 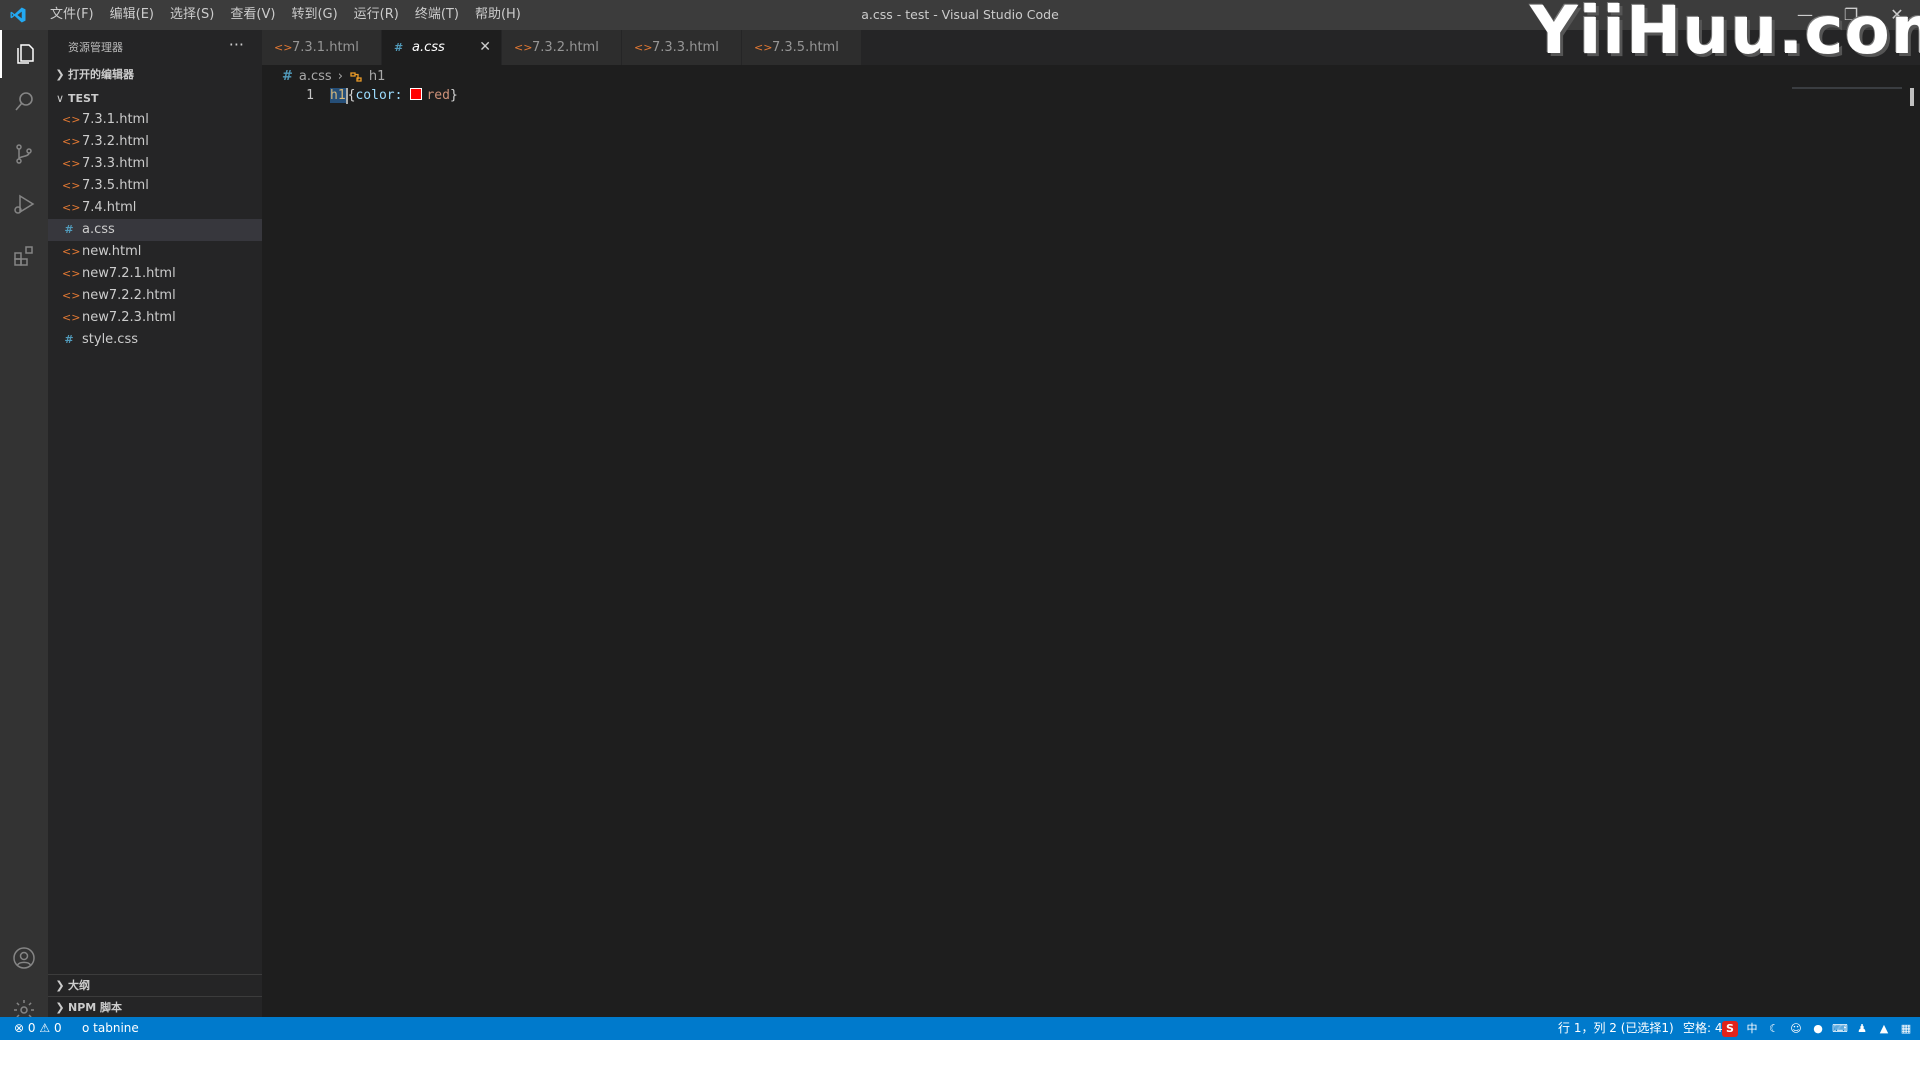 What do you see at coordinates (115, 119) in the screenshot?
I see `file-name: 7.3.1.html` at bounding box center [115, 119].